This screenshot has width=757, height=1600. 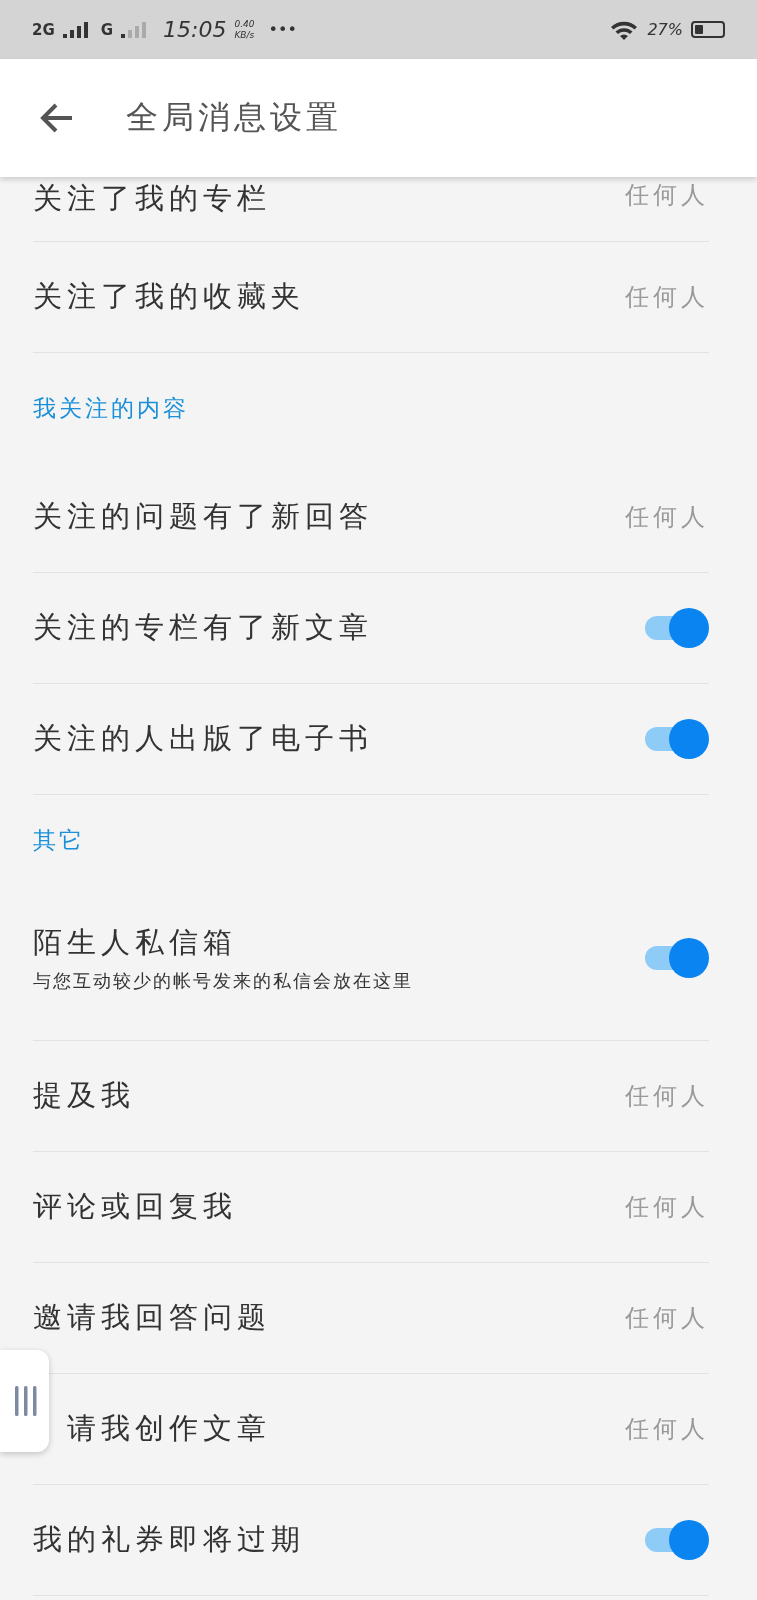 What do you see at coordinates (152, 198) in the screenshot?
I see `setting-label: 关注了我的专栏` at bounding box center [152, 198].